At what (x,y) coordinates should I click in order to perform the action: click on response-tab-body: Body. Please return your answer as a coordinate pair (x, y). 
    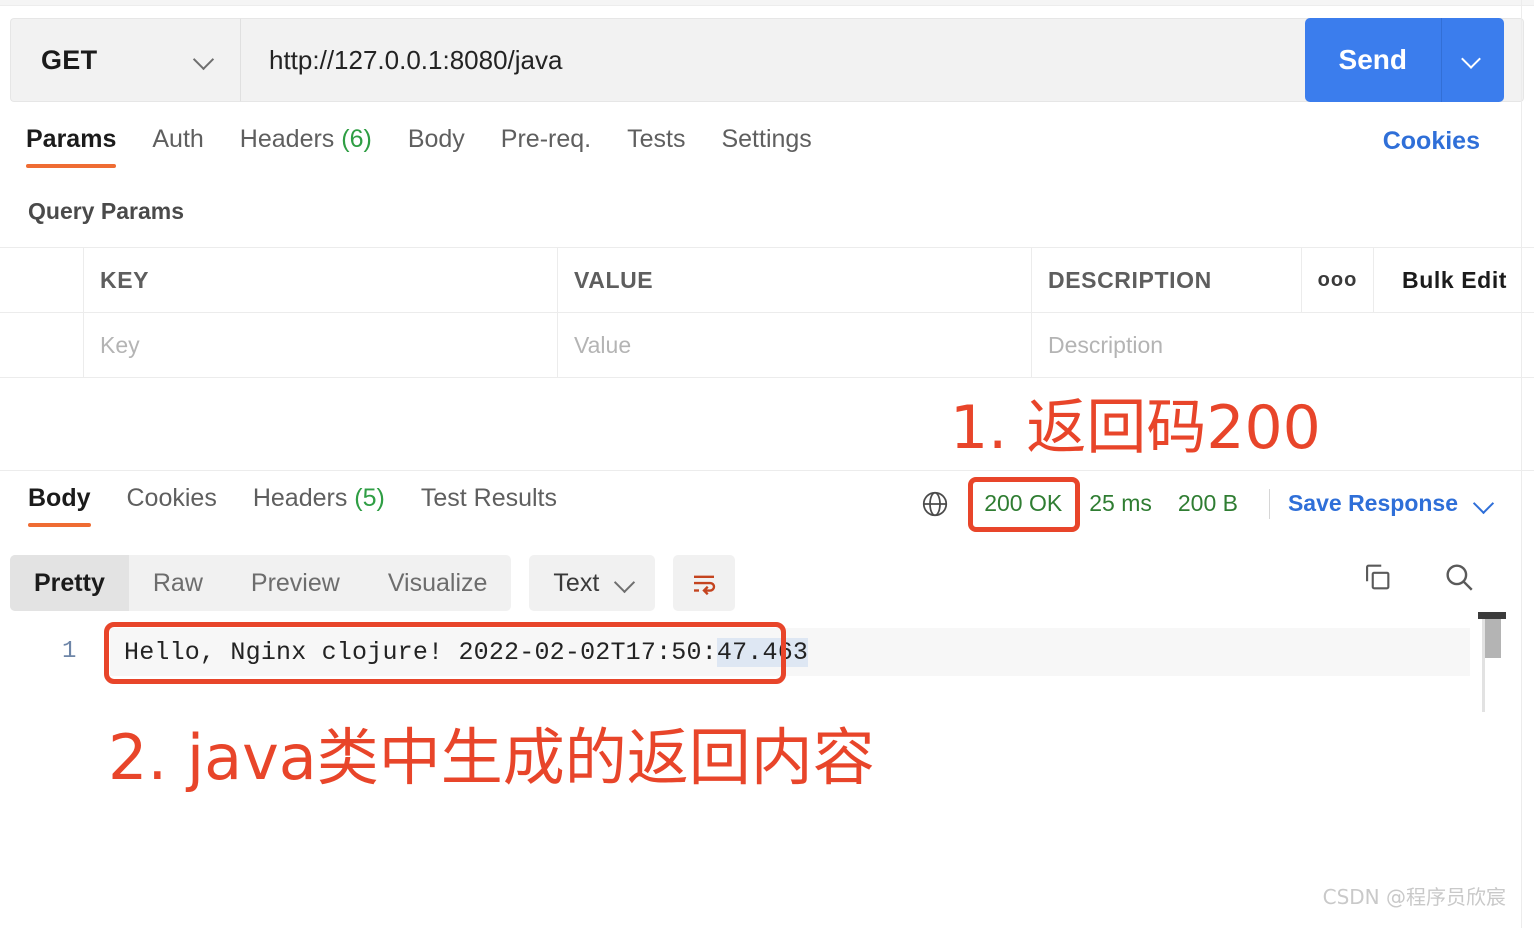
    Looking at the image, I should click on (59, 505).